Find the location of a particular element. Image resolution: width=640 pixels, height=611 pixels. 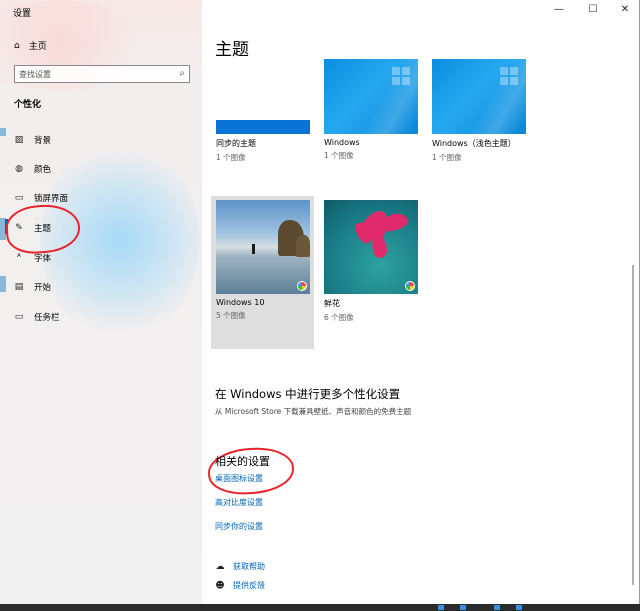

taskbar is located at coordinates (320, 607).